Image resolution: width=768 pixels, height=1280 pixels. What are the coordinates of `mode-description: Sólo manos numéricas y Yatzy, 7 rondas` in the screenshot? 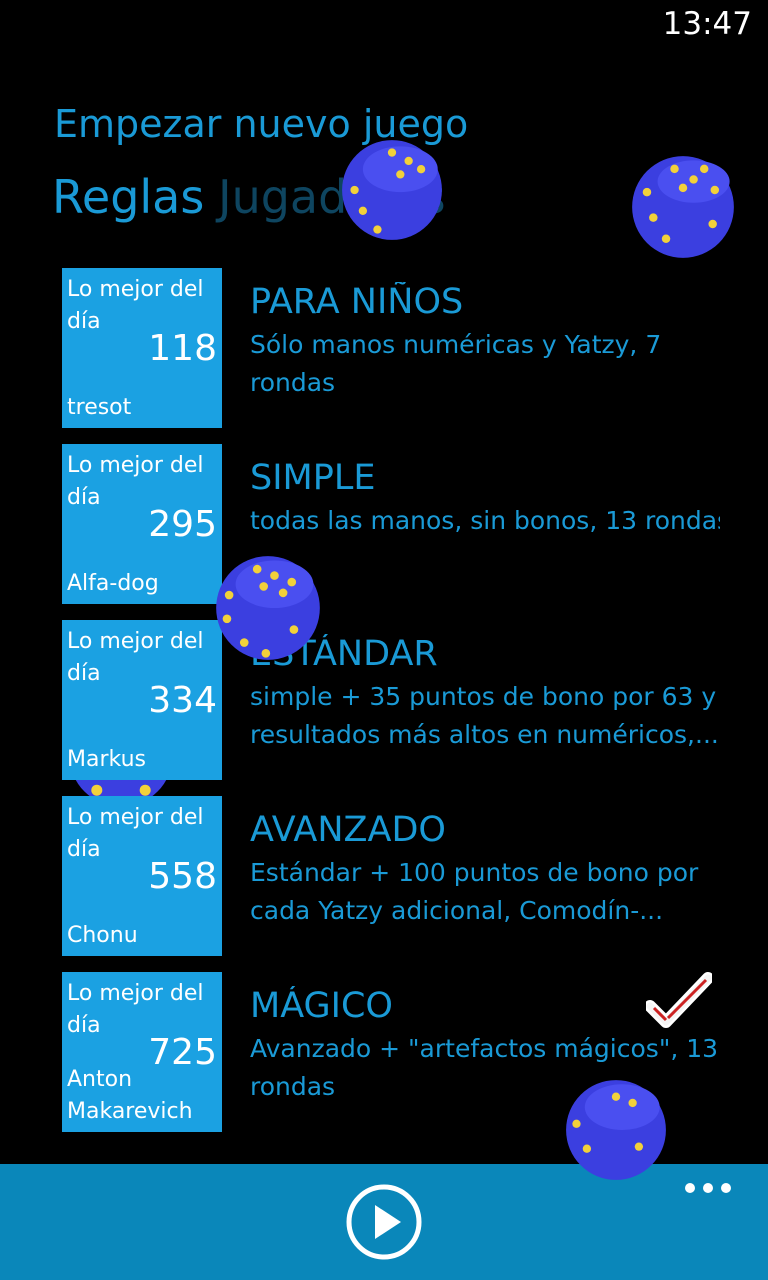 It's located at (456, 363).